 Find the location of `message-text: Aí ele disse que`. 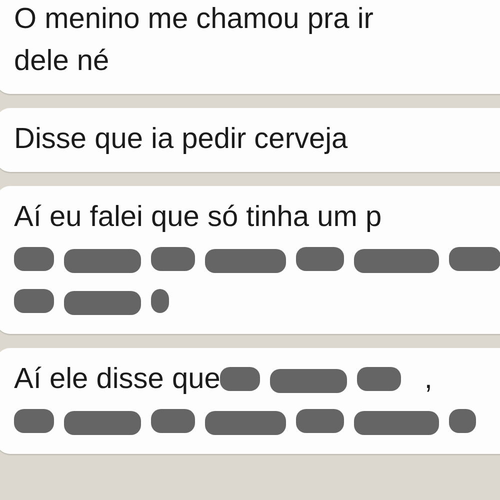

message-text: Aí ele disse que is located at coordinates (117, 379).